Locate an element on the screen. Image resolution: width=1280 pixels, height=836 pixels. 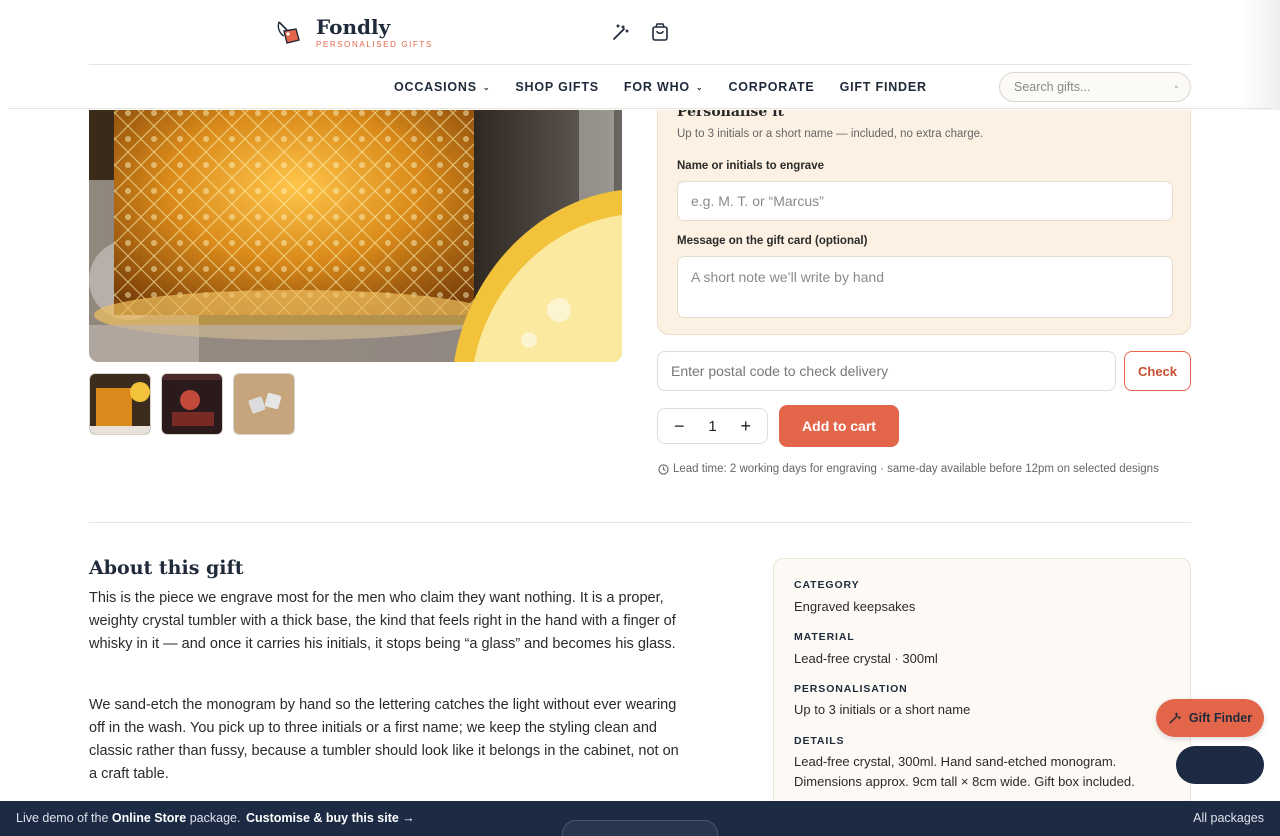
shopping-bag-icon is located at coordinates (660, 32).